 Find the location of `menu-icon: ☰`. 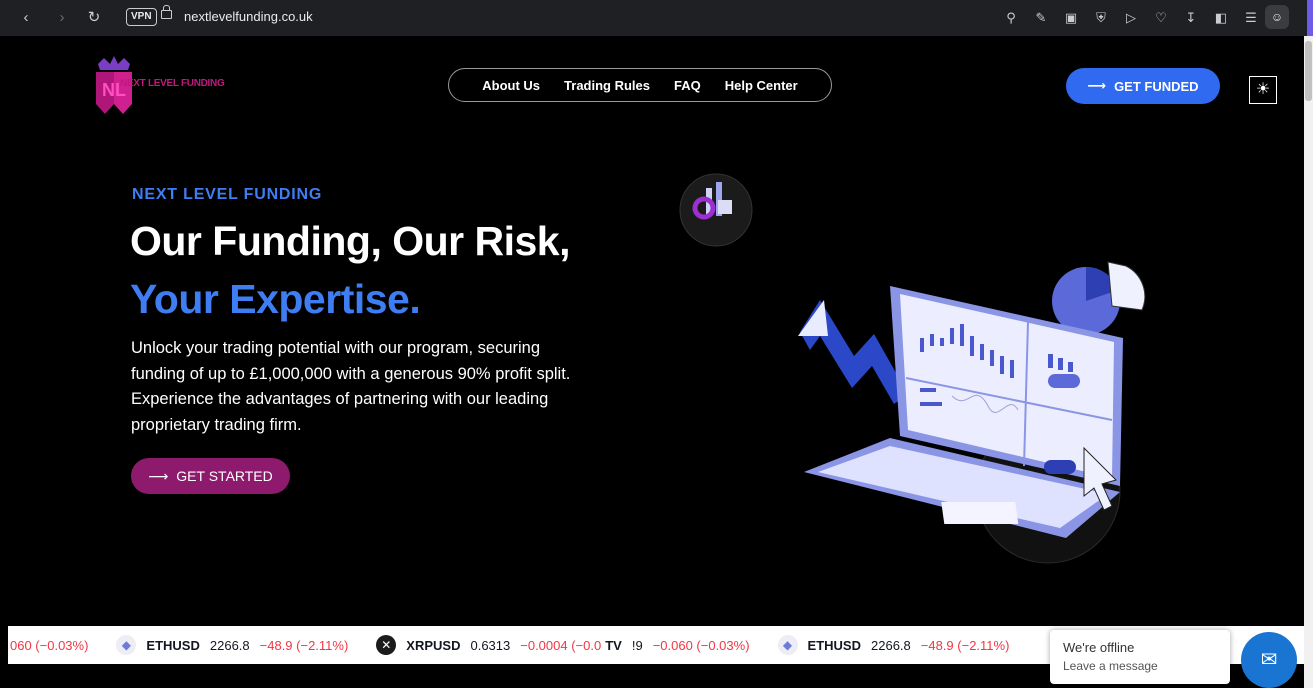

menu-icon: ☰ is located at coordinates (1251, 18).